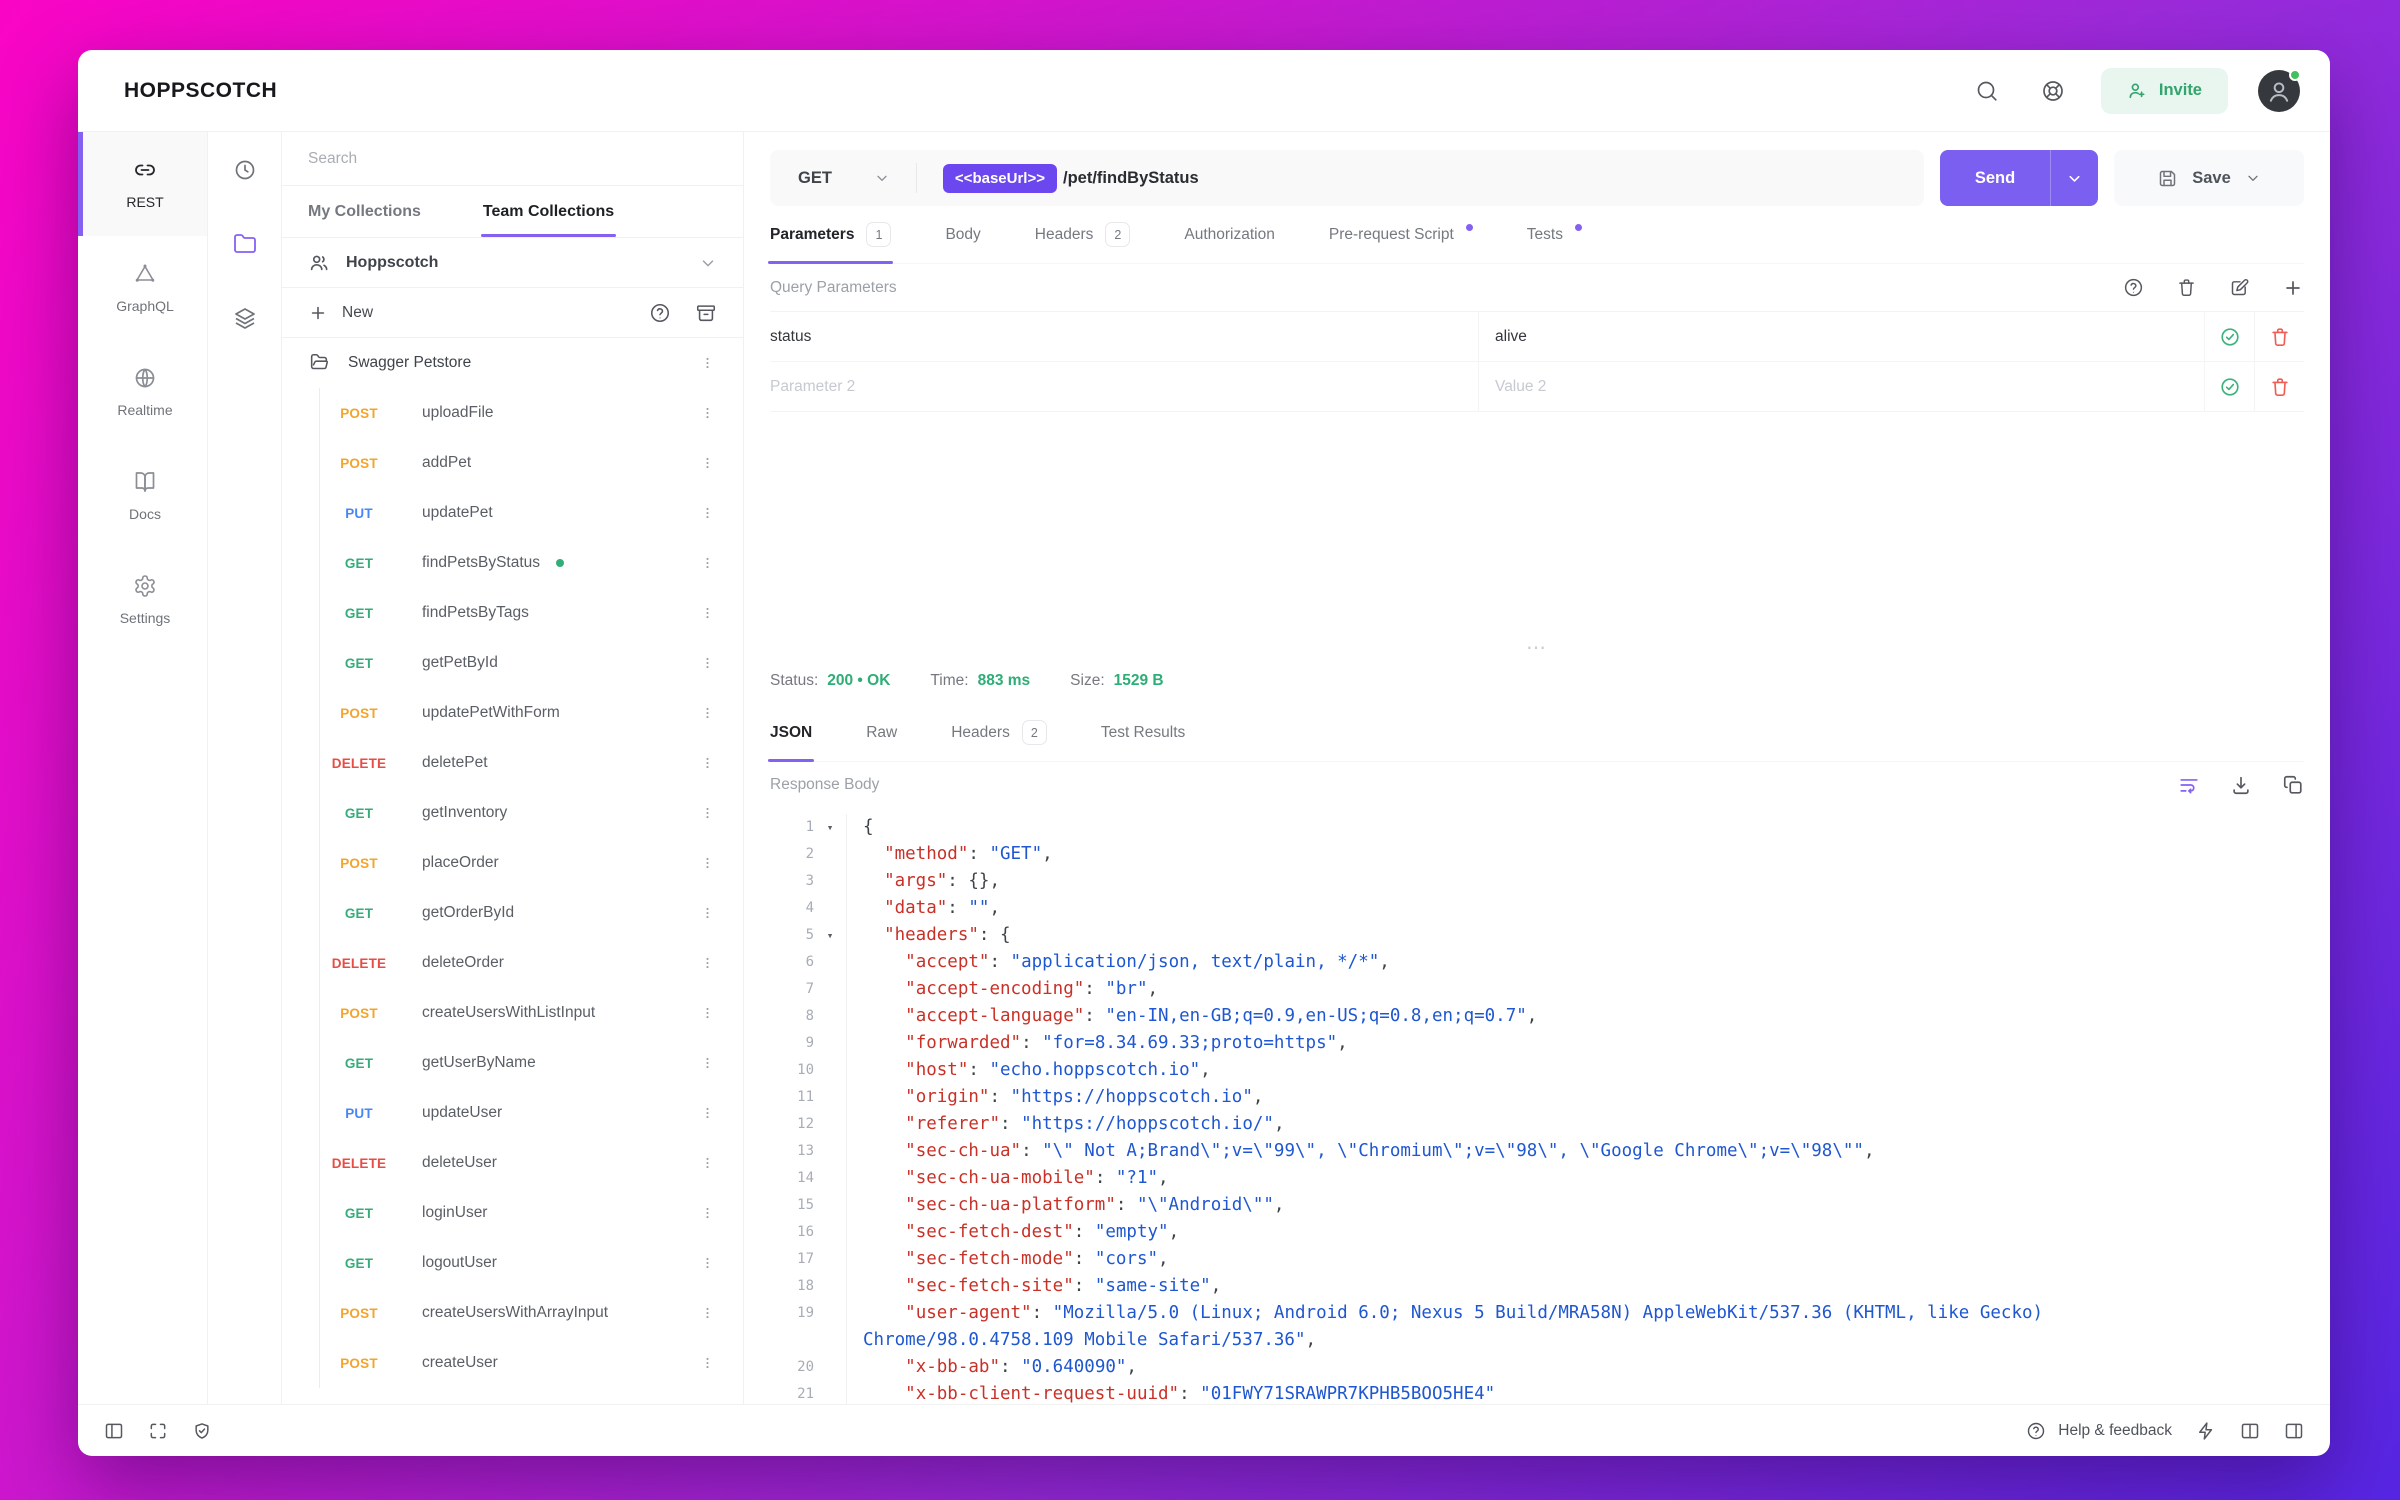 This screenshot has height=1500, width=2400. I want to click on request-tab: Body, so click(962, 234).